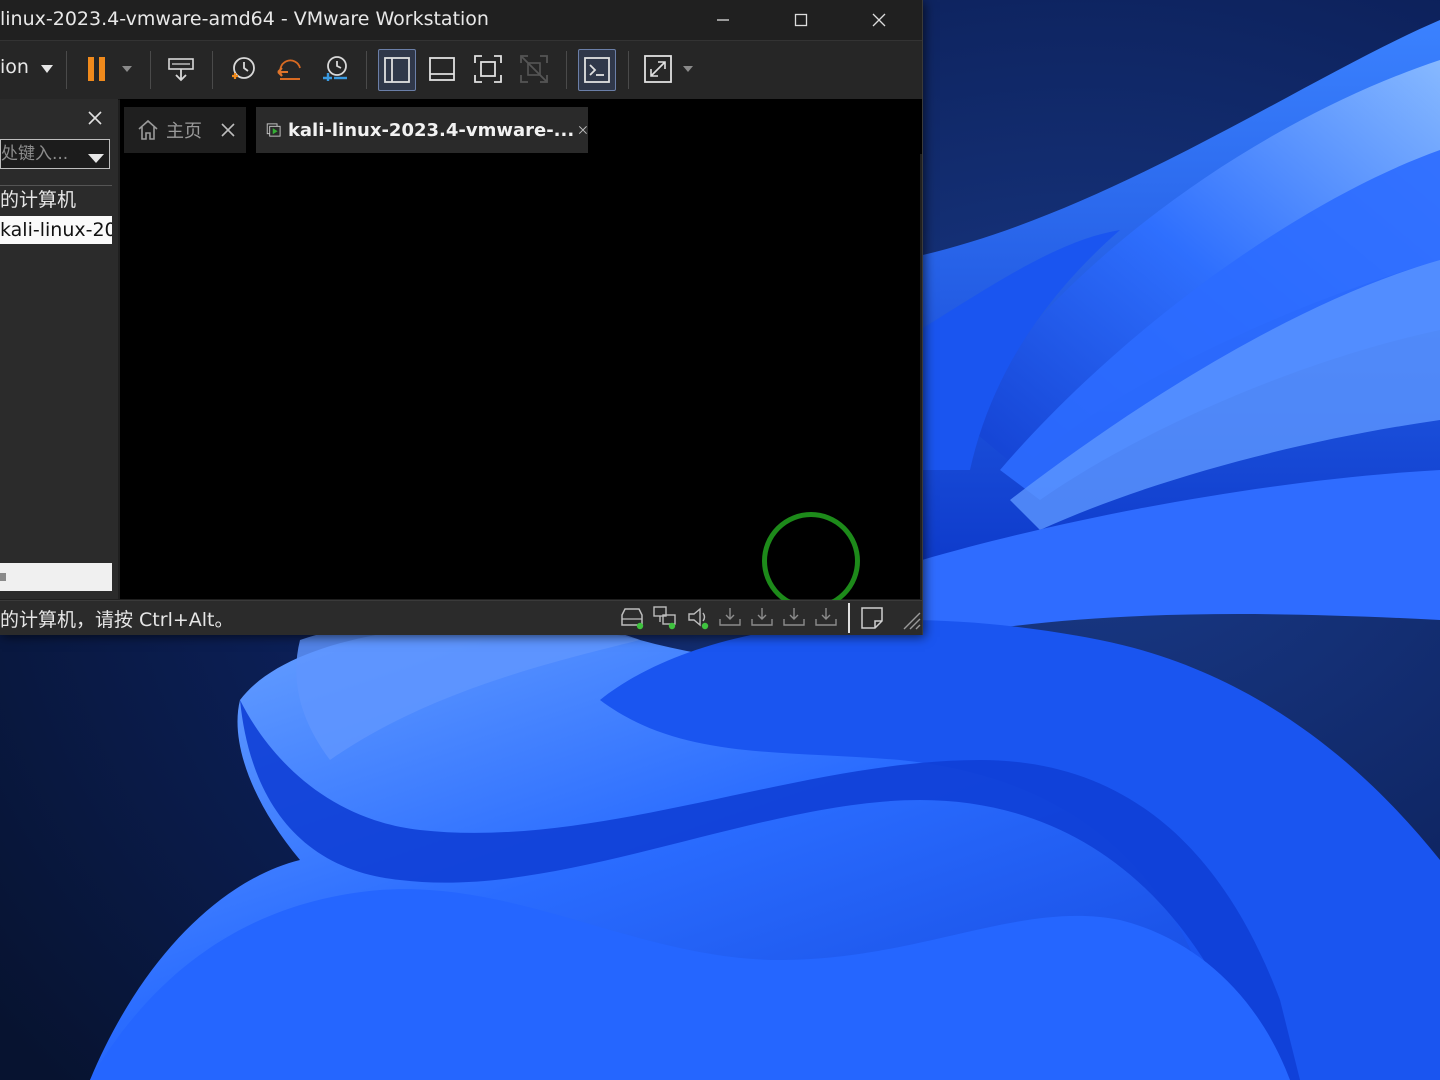 The image size is (1440, 1080). I want to click on show-thumbnail-bar-icon, so click(442, 69).